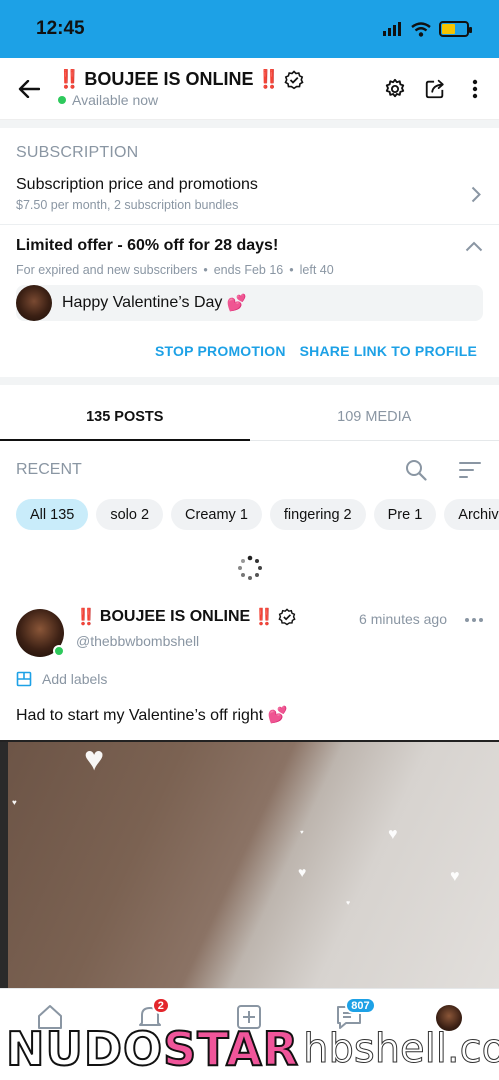 The width and height of the screenshot is (499, 1080). What do you see at coordinates (137, 184) in the screenshot?
I see `subscription-row-title: Subscription price and promotions` at bounding box center [137, 184].